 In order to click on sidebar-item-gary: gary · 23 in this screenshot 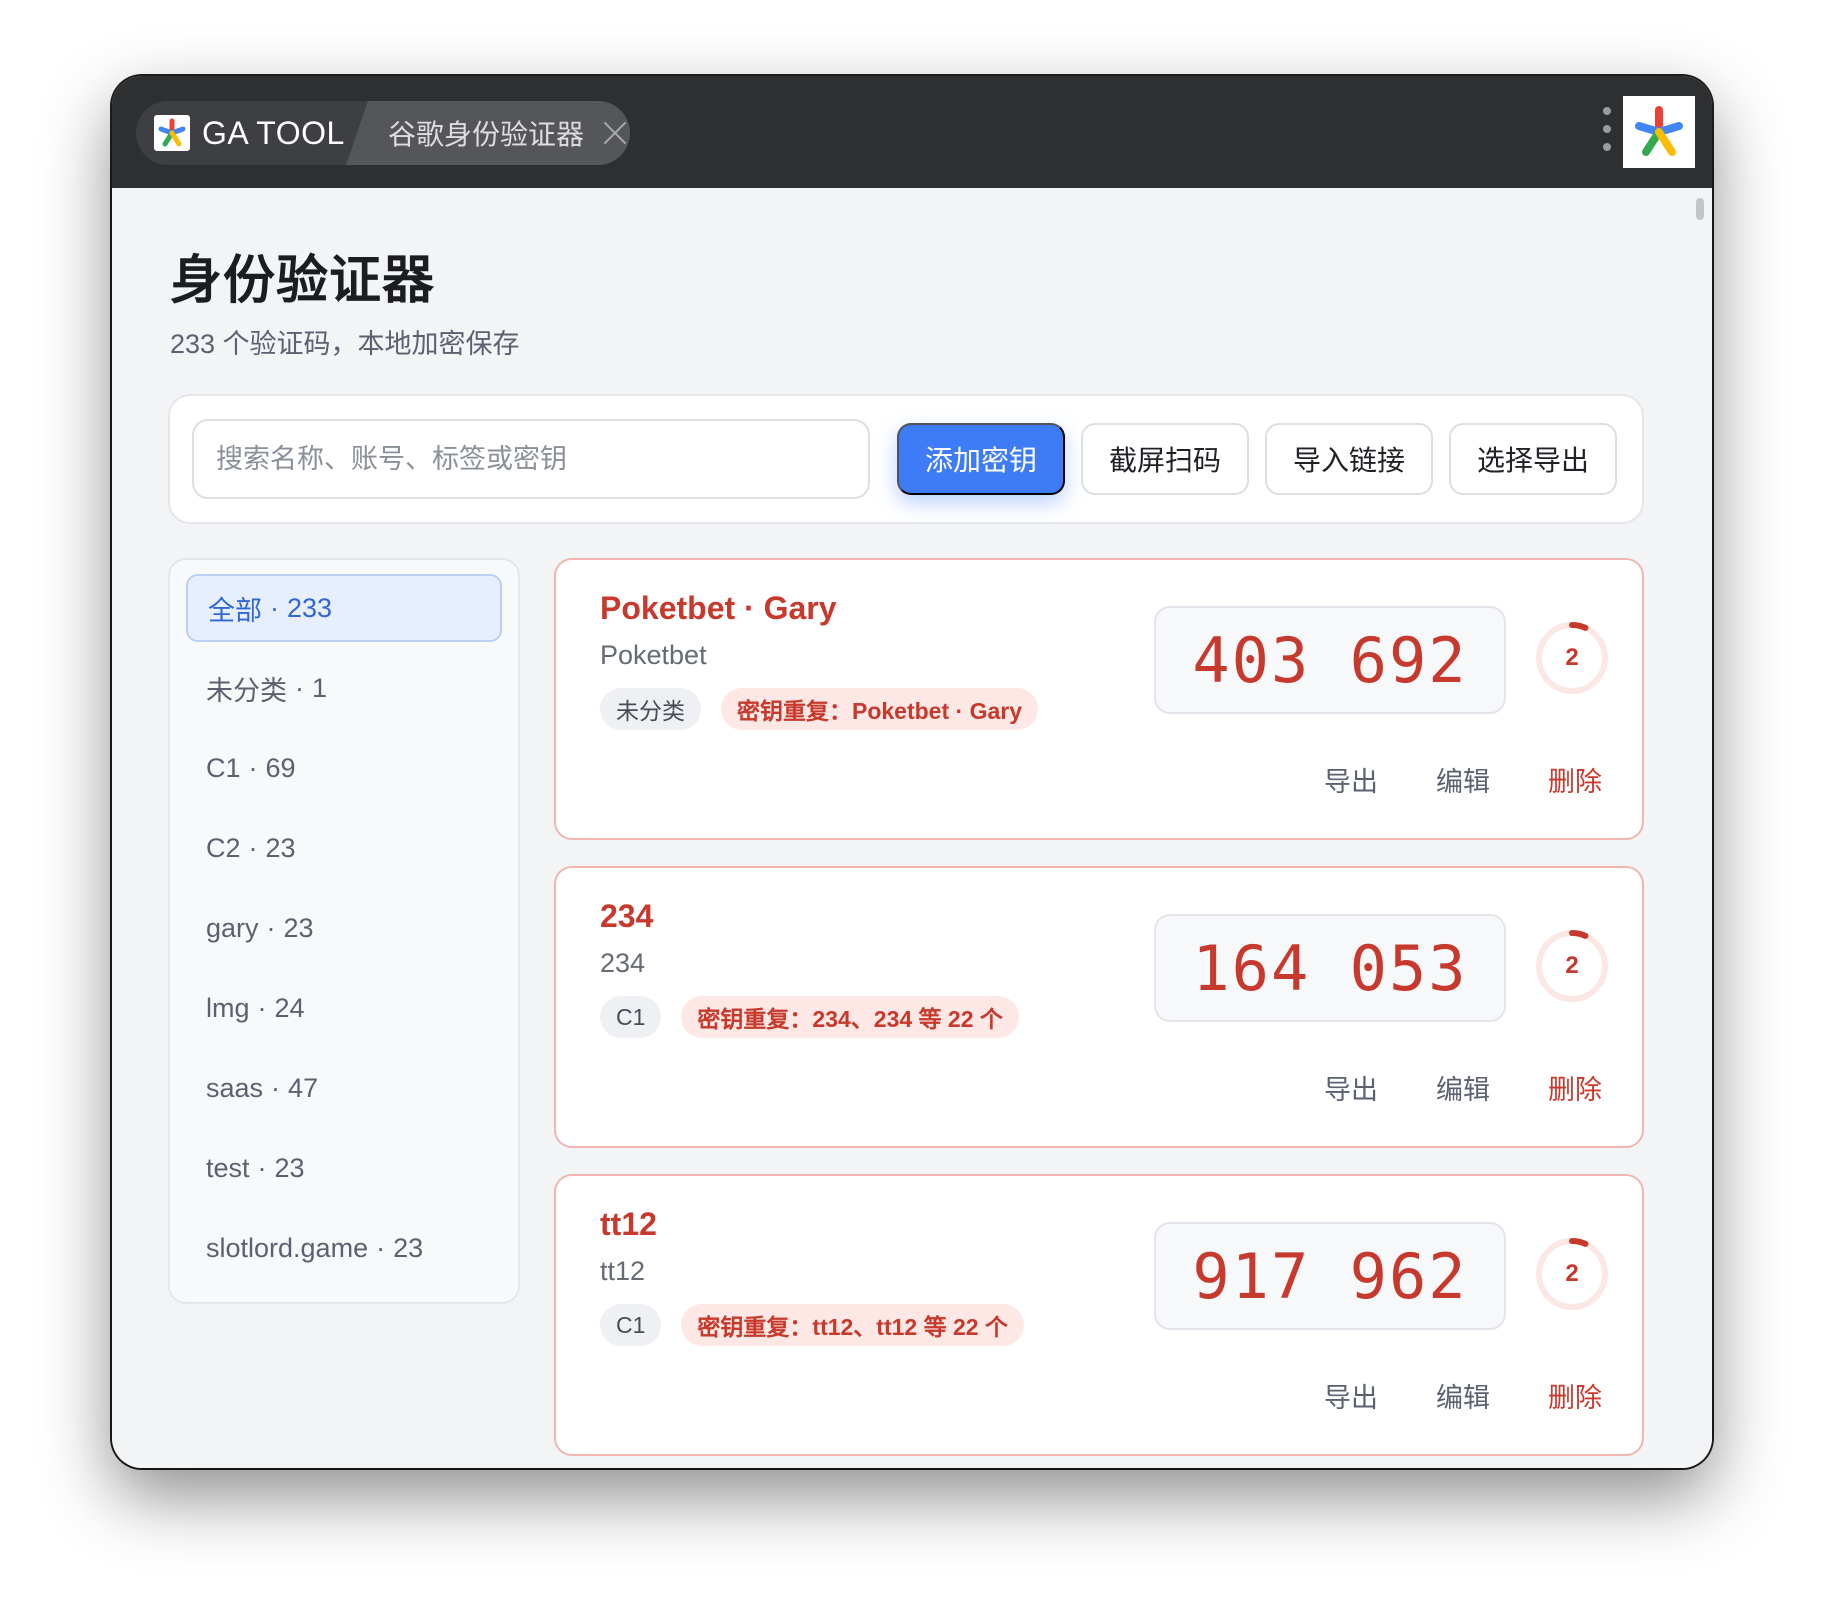, I will do `click(344, 928)`.